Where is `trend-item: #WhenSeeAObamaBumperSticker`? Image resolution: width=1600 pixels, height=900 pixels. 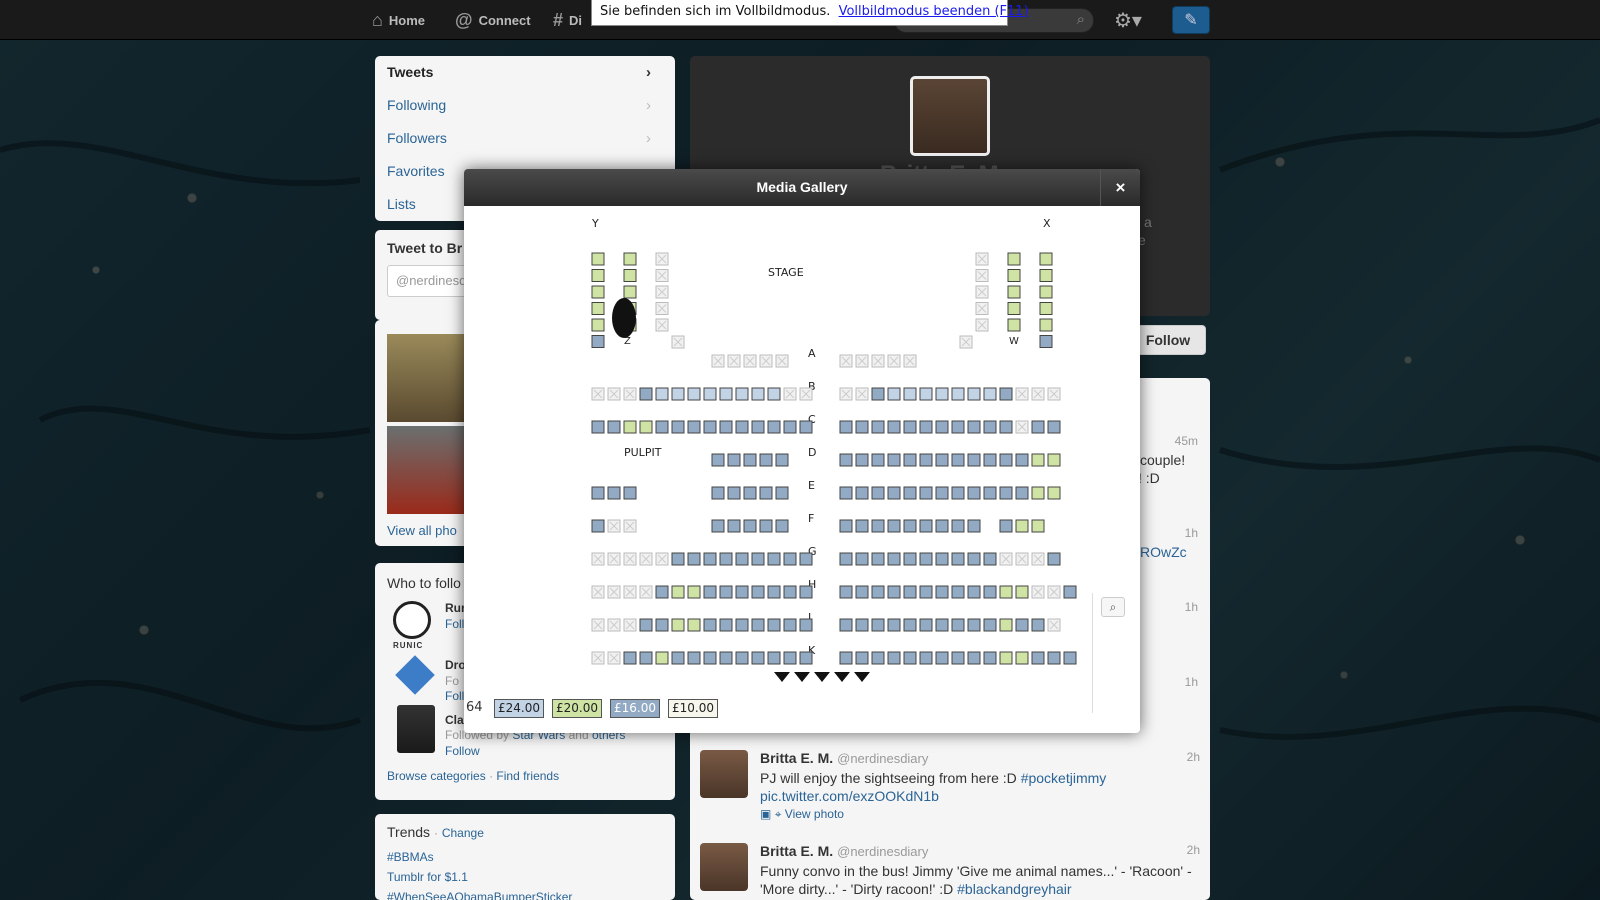
trend-item: #WhenSeeAObamaBumperSticker is located at coordinates (479, 895).